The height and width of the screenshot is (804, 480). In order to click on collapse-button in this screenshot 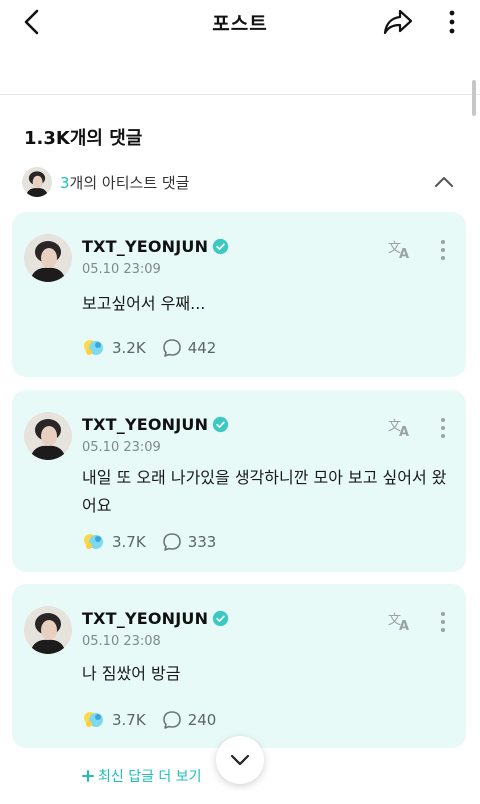, I will do `click(444, 182)`.